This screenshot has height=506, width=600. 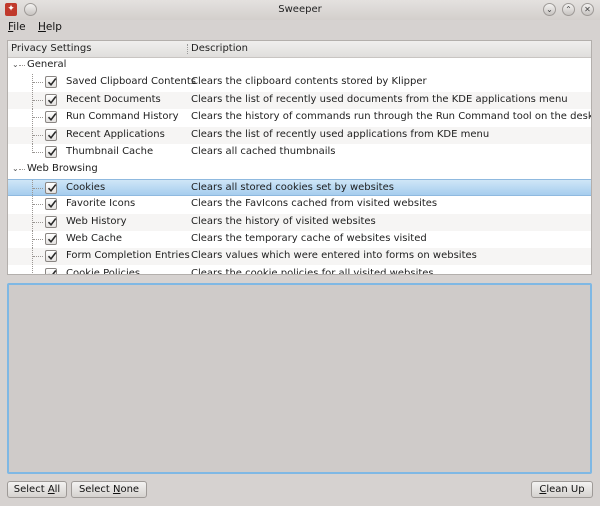 What do you see at coordinates (562, 489) in the screenshot?
I see `clean-up-button: Clean Up` at bounding box center [562, 489].